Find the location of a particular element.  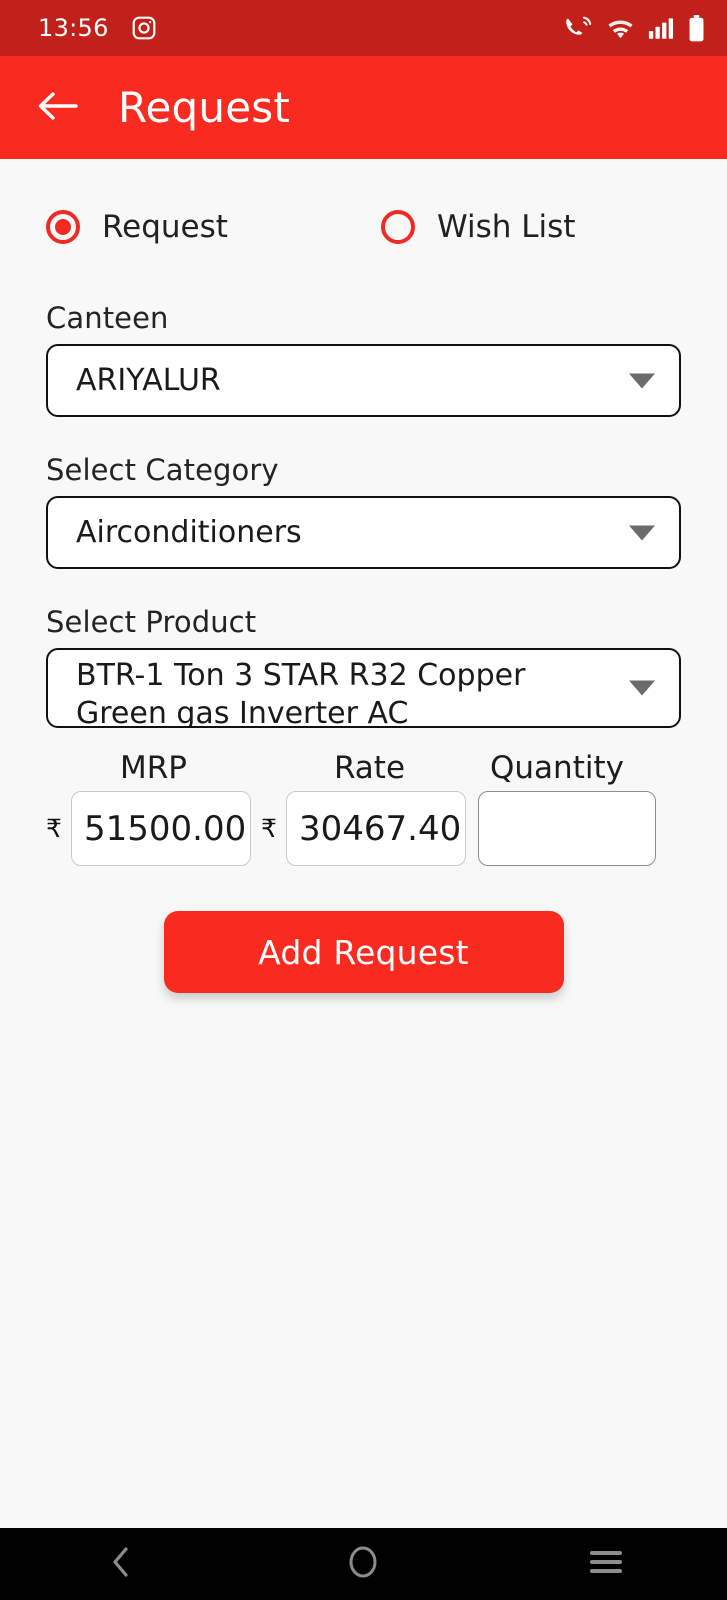

wifi-icon is located at coordinates (620, 28).